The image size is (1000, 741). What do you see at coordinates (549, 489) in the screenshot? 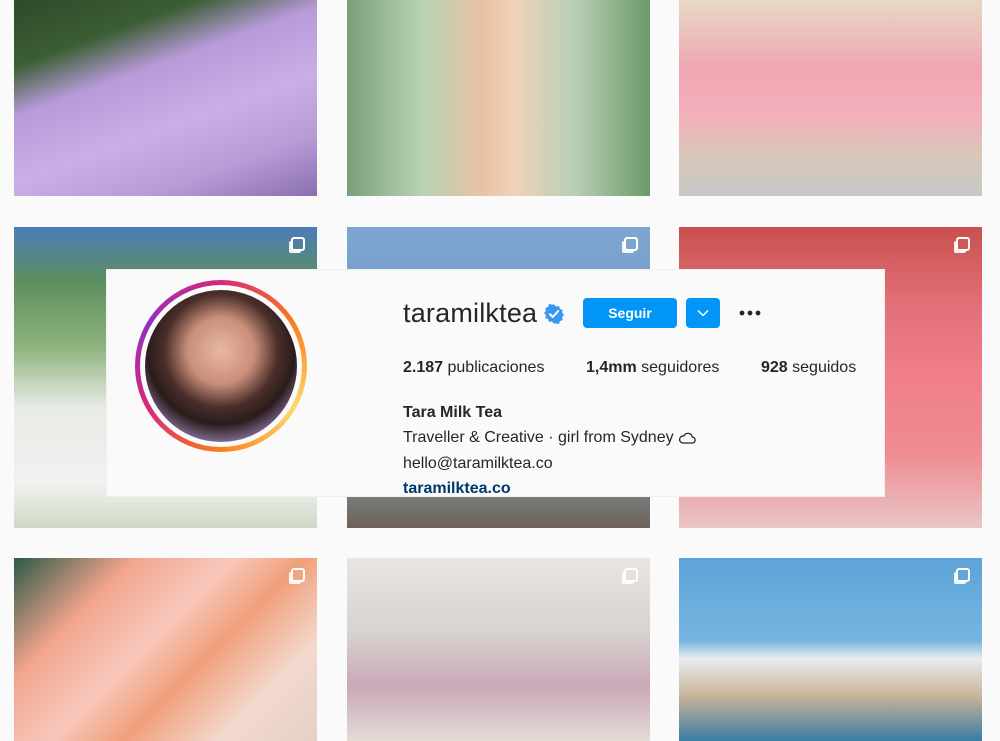
I see `website-link: taramilktea.co` at bounding box center [549, 489].